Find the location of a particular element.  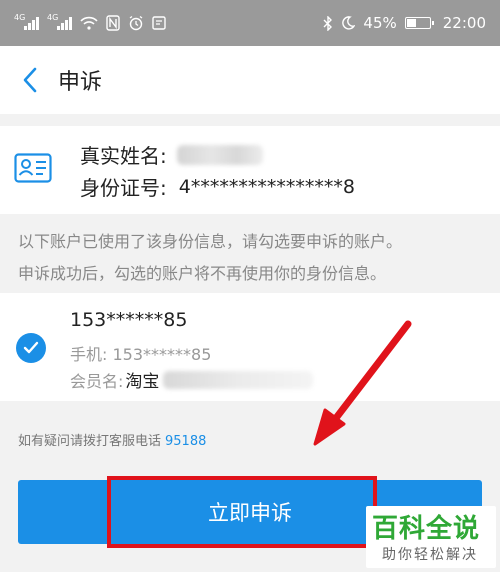

account-member: 会员名: 淘宝 is located at coordinates (192, 379).